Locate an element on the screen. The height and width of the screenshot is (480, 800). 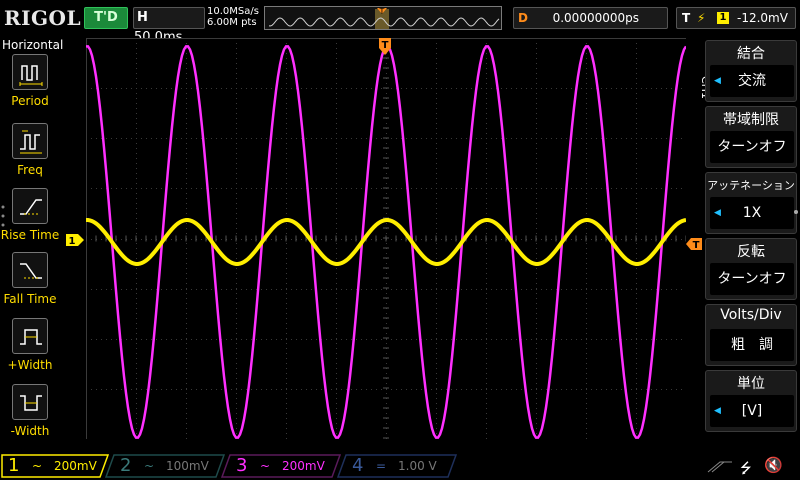
channel-3-tab: 3 ~ 200mV is located at coordinates (285, 466).